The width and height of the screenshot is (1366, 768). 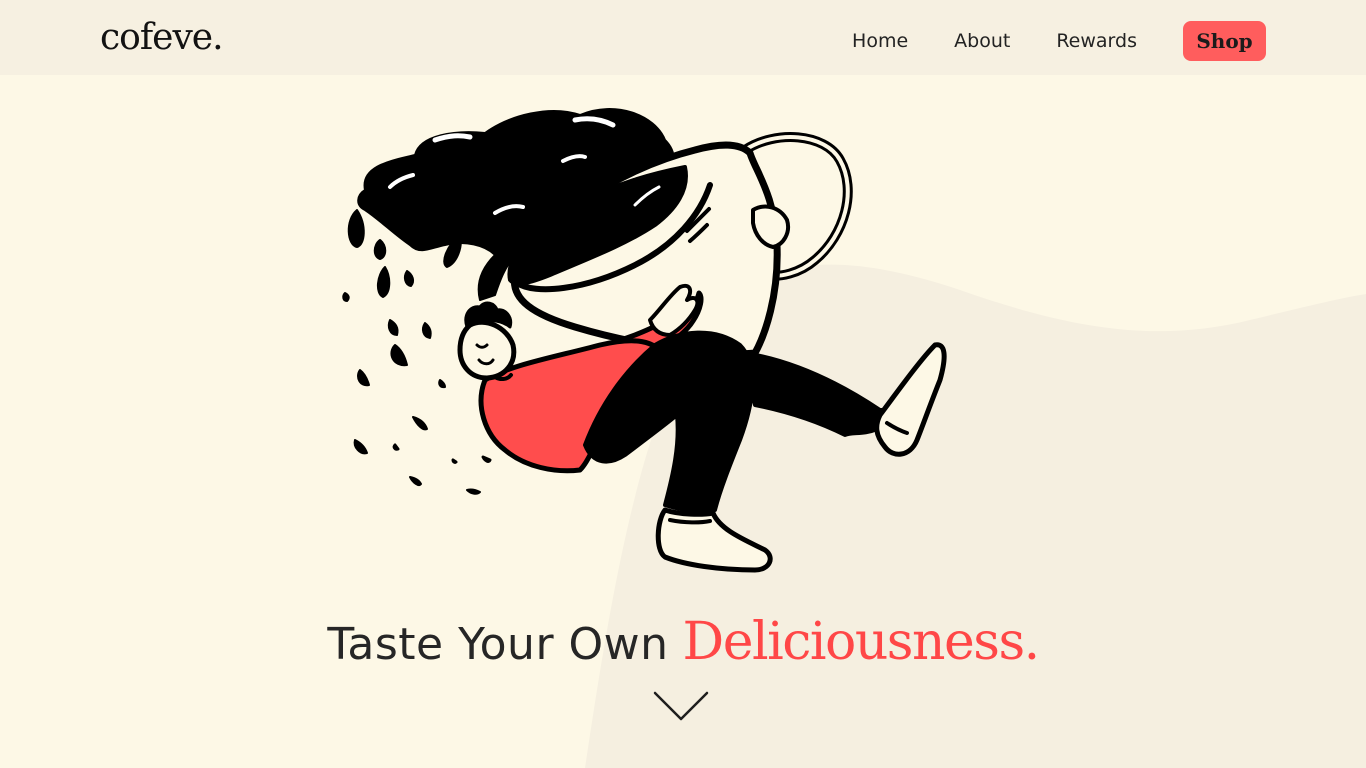 What do you see at coordinates (498, 644) in the screenshot?
I see `headline-main-text: Taste Your Own` at bounding box center [498, 644].